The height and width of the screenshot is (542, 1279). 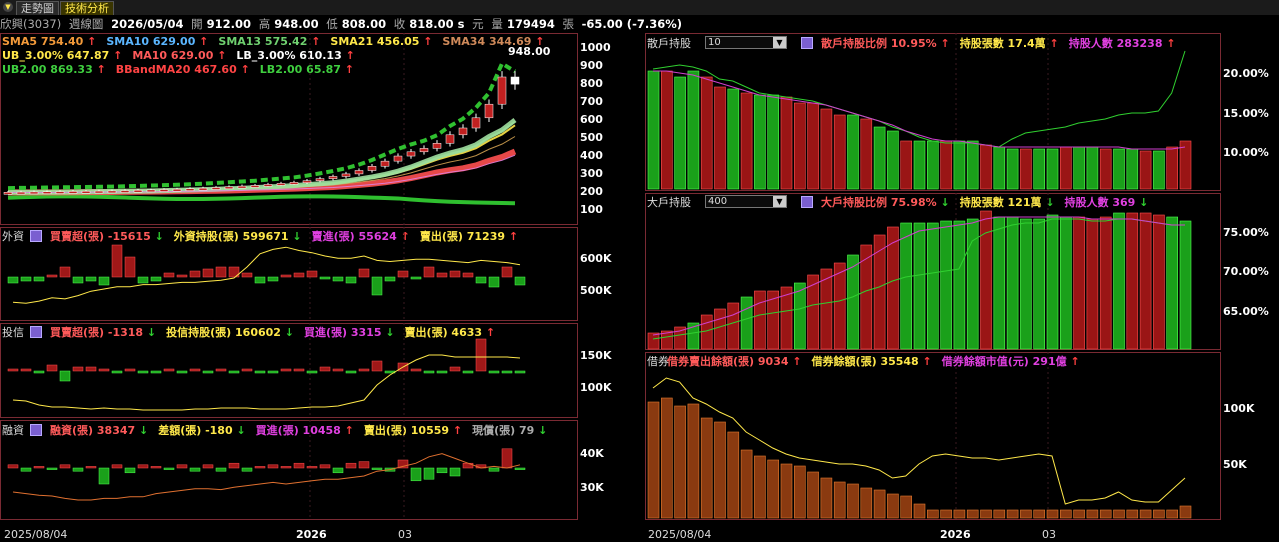 I want to click on tab-technical: 技術分析, so click(x=87, y=8).